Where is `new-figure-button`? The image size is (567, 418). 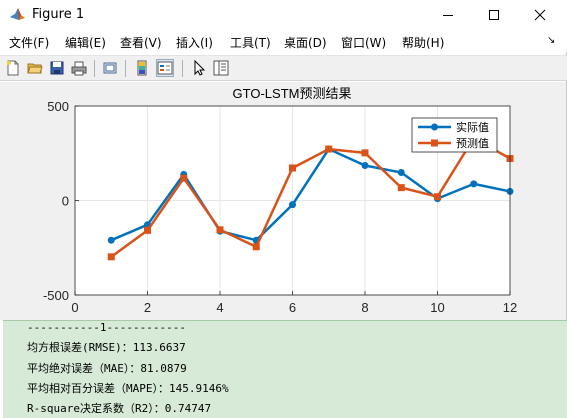
new-figure-button is located at coordinates (13, 68).